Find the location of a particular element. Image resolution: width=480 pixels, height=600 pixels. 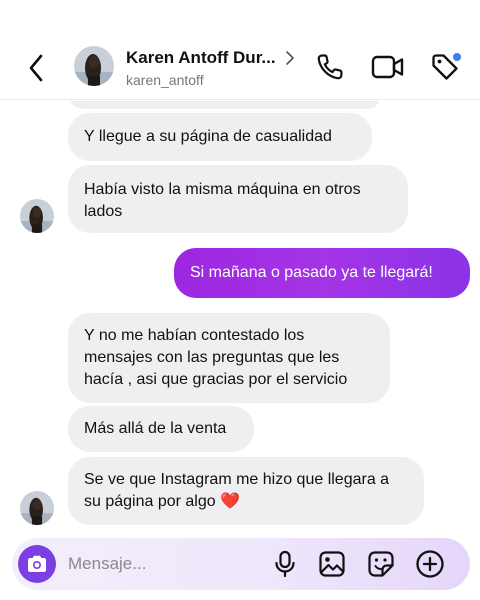

chevron-right-icon is located at coordinates (289, 58).